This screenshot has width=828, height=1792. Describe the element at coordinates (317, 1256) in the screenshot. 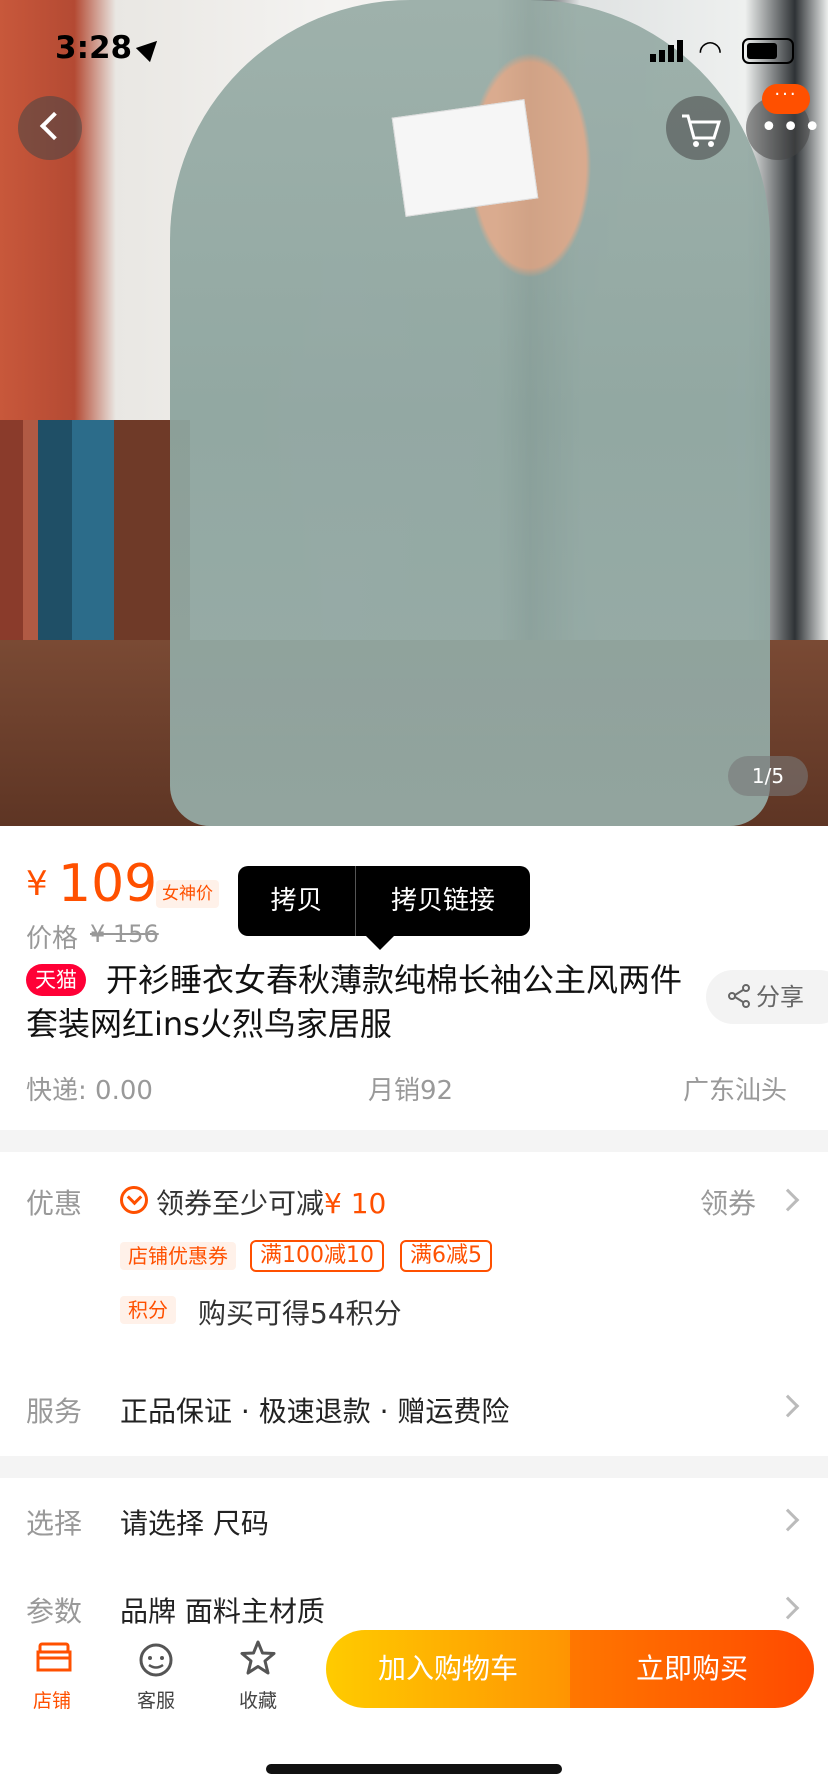

I see `coupon-ticket: 满100减10` at that location.